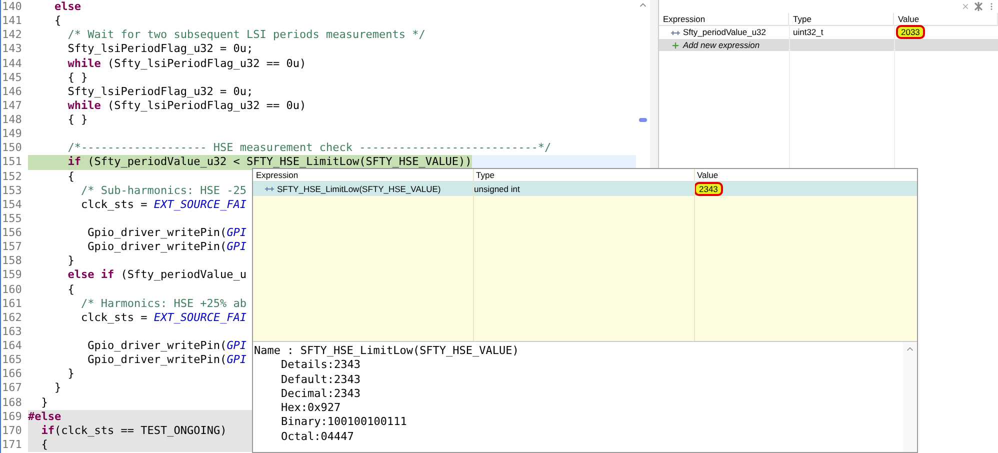  What do you see at coordinates (978, 6) in the screenshot?
I see `cross-icon` at bounding box center [978, 6].